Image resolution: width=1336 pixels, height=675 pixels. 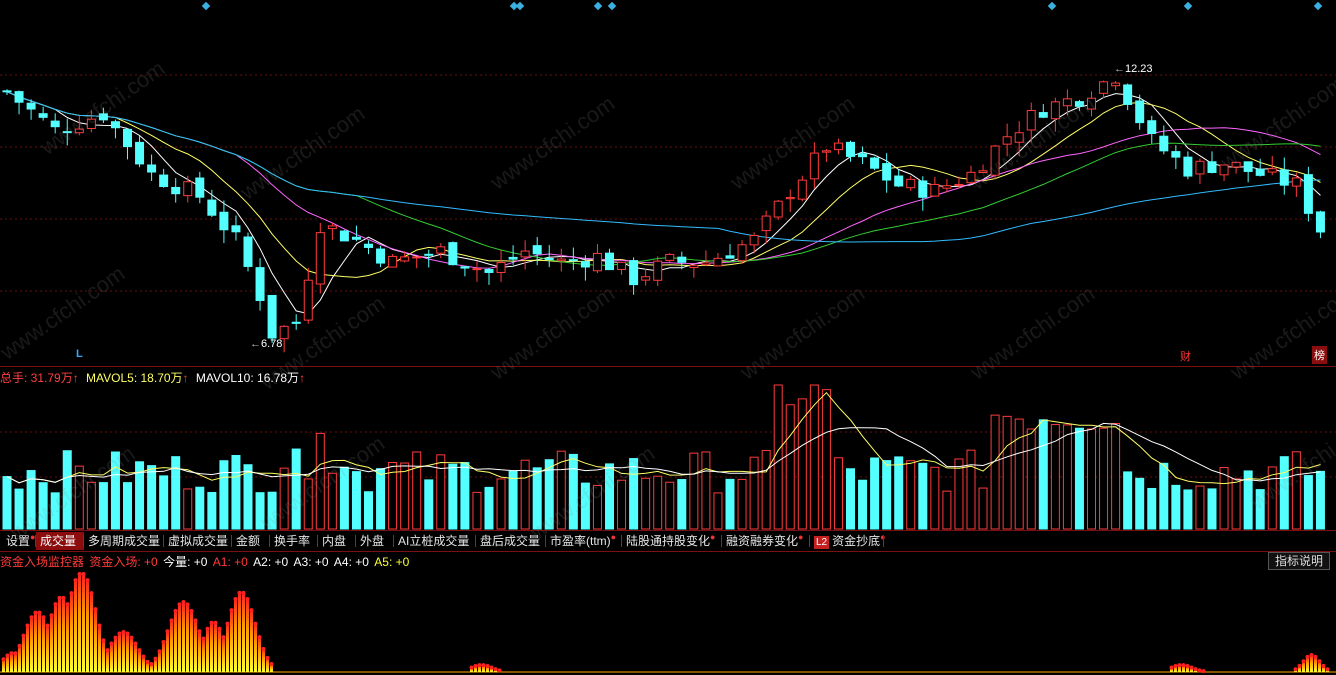 What do you see at coordinates (294, 541) in the screenshot?
I see `tab-5: 换手率` at bounding box center [294, 541].